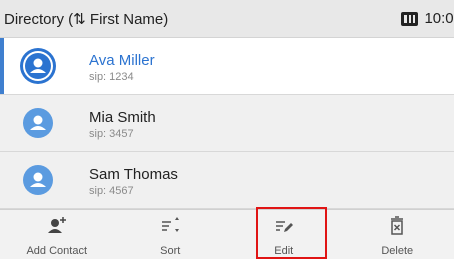 The height and width of the screenshot is (259, 454). I want to click on contact-name: Sam Thomas, so click(133, 174).